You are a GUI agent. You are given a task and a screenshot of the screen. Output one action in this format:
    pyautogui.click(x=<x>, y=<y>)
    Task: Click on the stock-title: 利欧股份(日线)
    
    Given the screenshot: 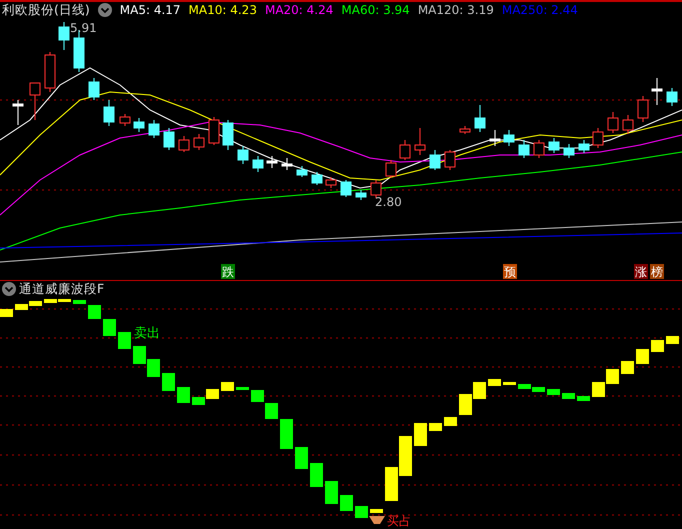 What is the action you would take?
    pyautogui.click(x=46, y=10)
    